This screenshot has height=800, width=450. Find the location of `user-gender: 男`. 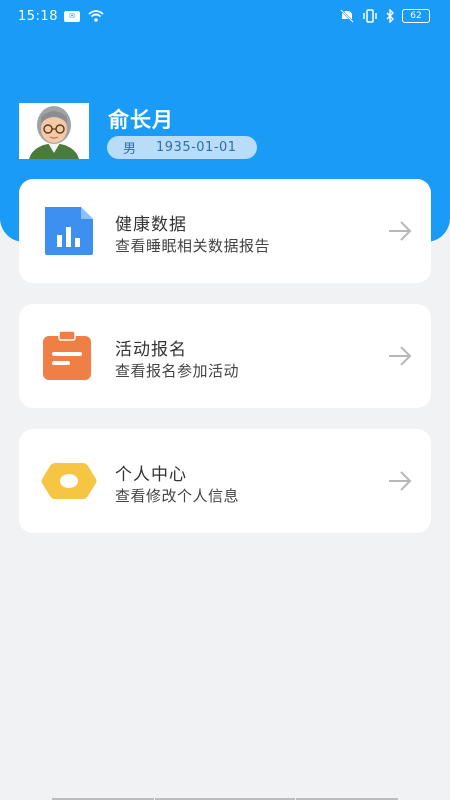

user-gender: 男 is located at coordinates (130, 149).